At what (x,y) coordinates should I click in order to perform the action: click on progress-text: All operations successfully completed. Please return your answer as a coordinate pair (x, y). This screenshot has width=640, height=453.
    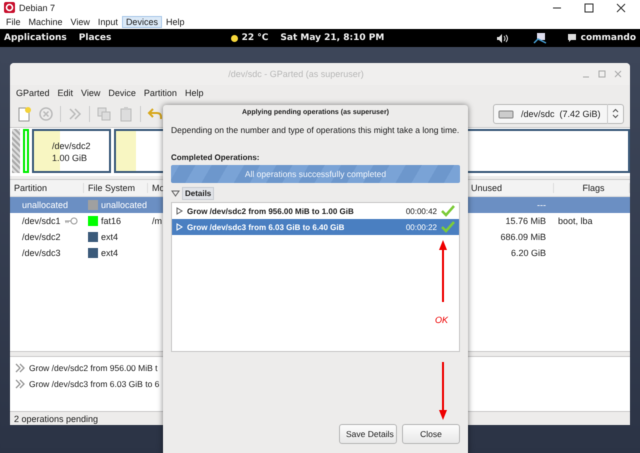
    Looking at the image, I should click on (315, 174).